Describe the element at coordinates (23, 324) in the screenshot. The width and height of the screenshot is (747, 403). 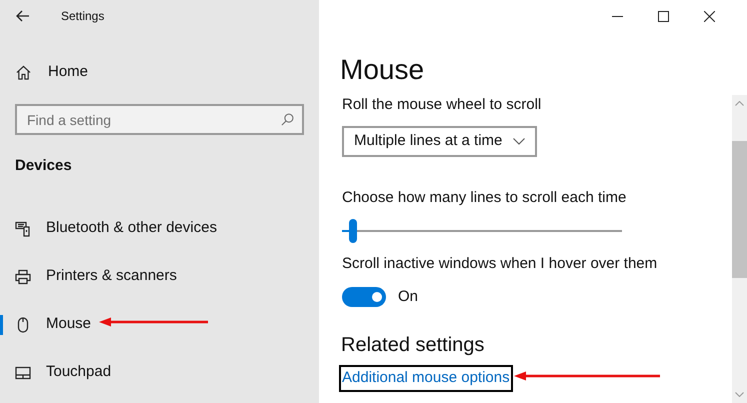
I see `mouse-icon` at that location.